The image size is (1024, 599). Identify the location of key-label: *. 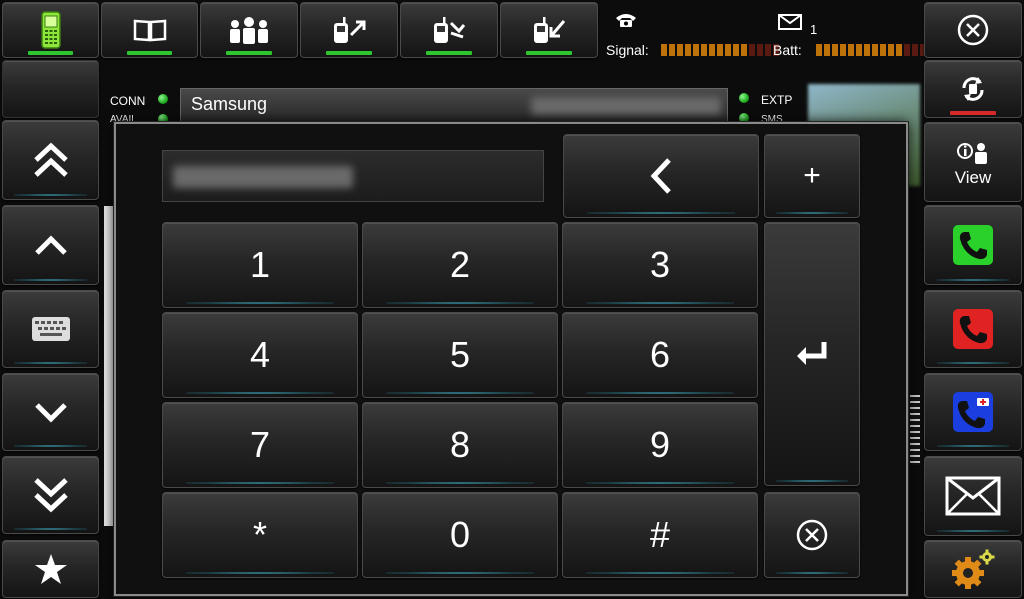
(259, 534).